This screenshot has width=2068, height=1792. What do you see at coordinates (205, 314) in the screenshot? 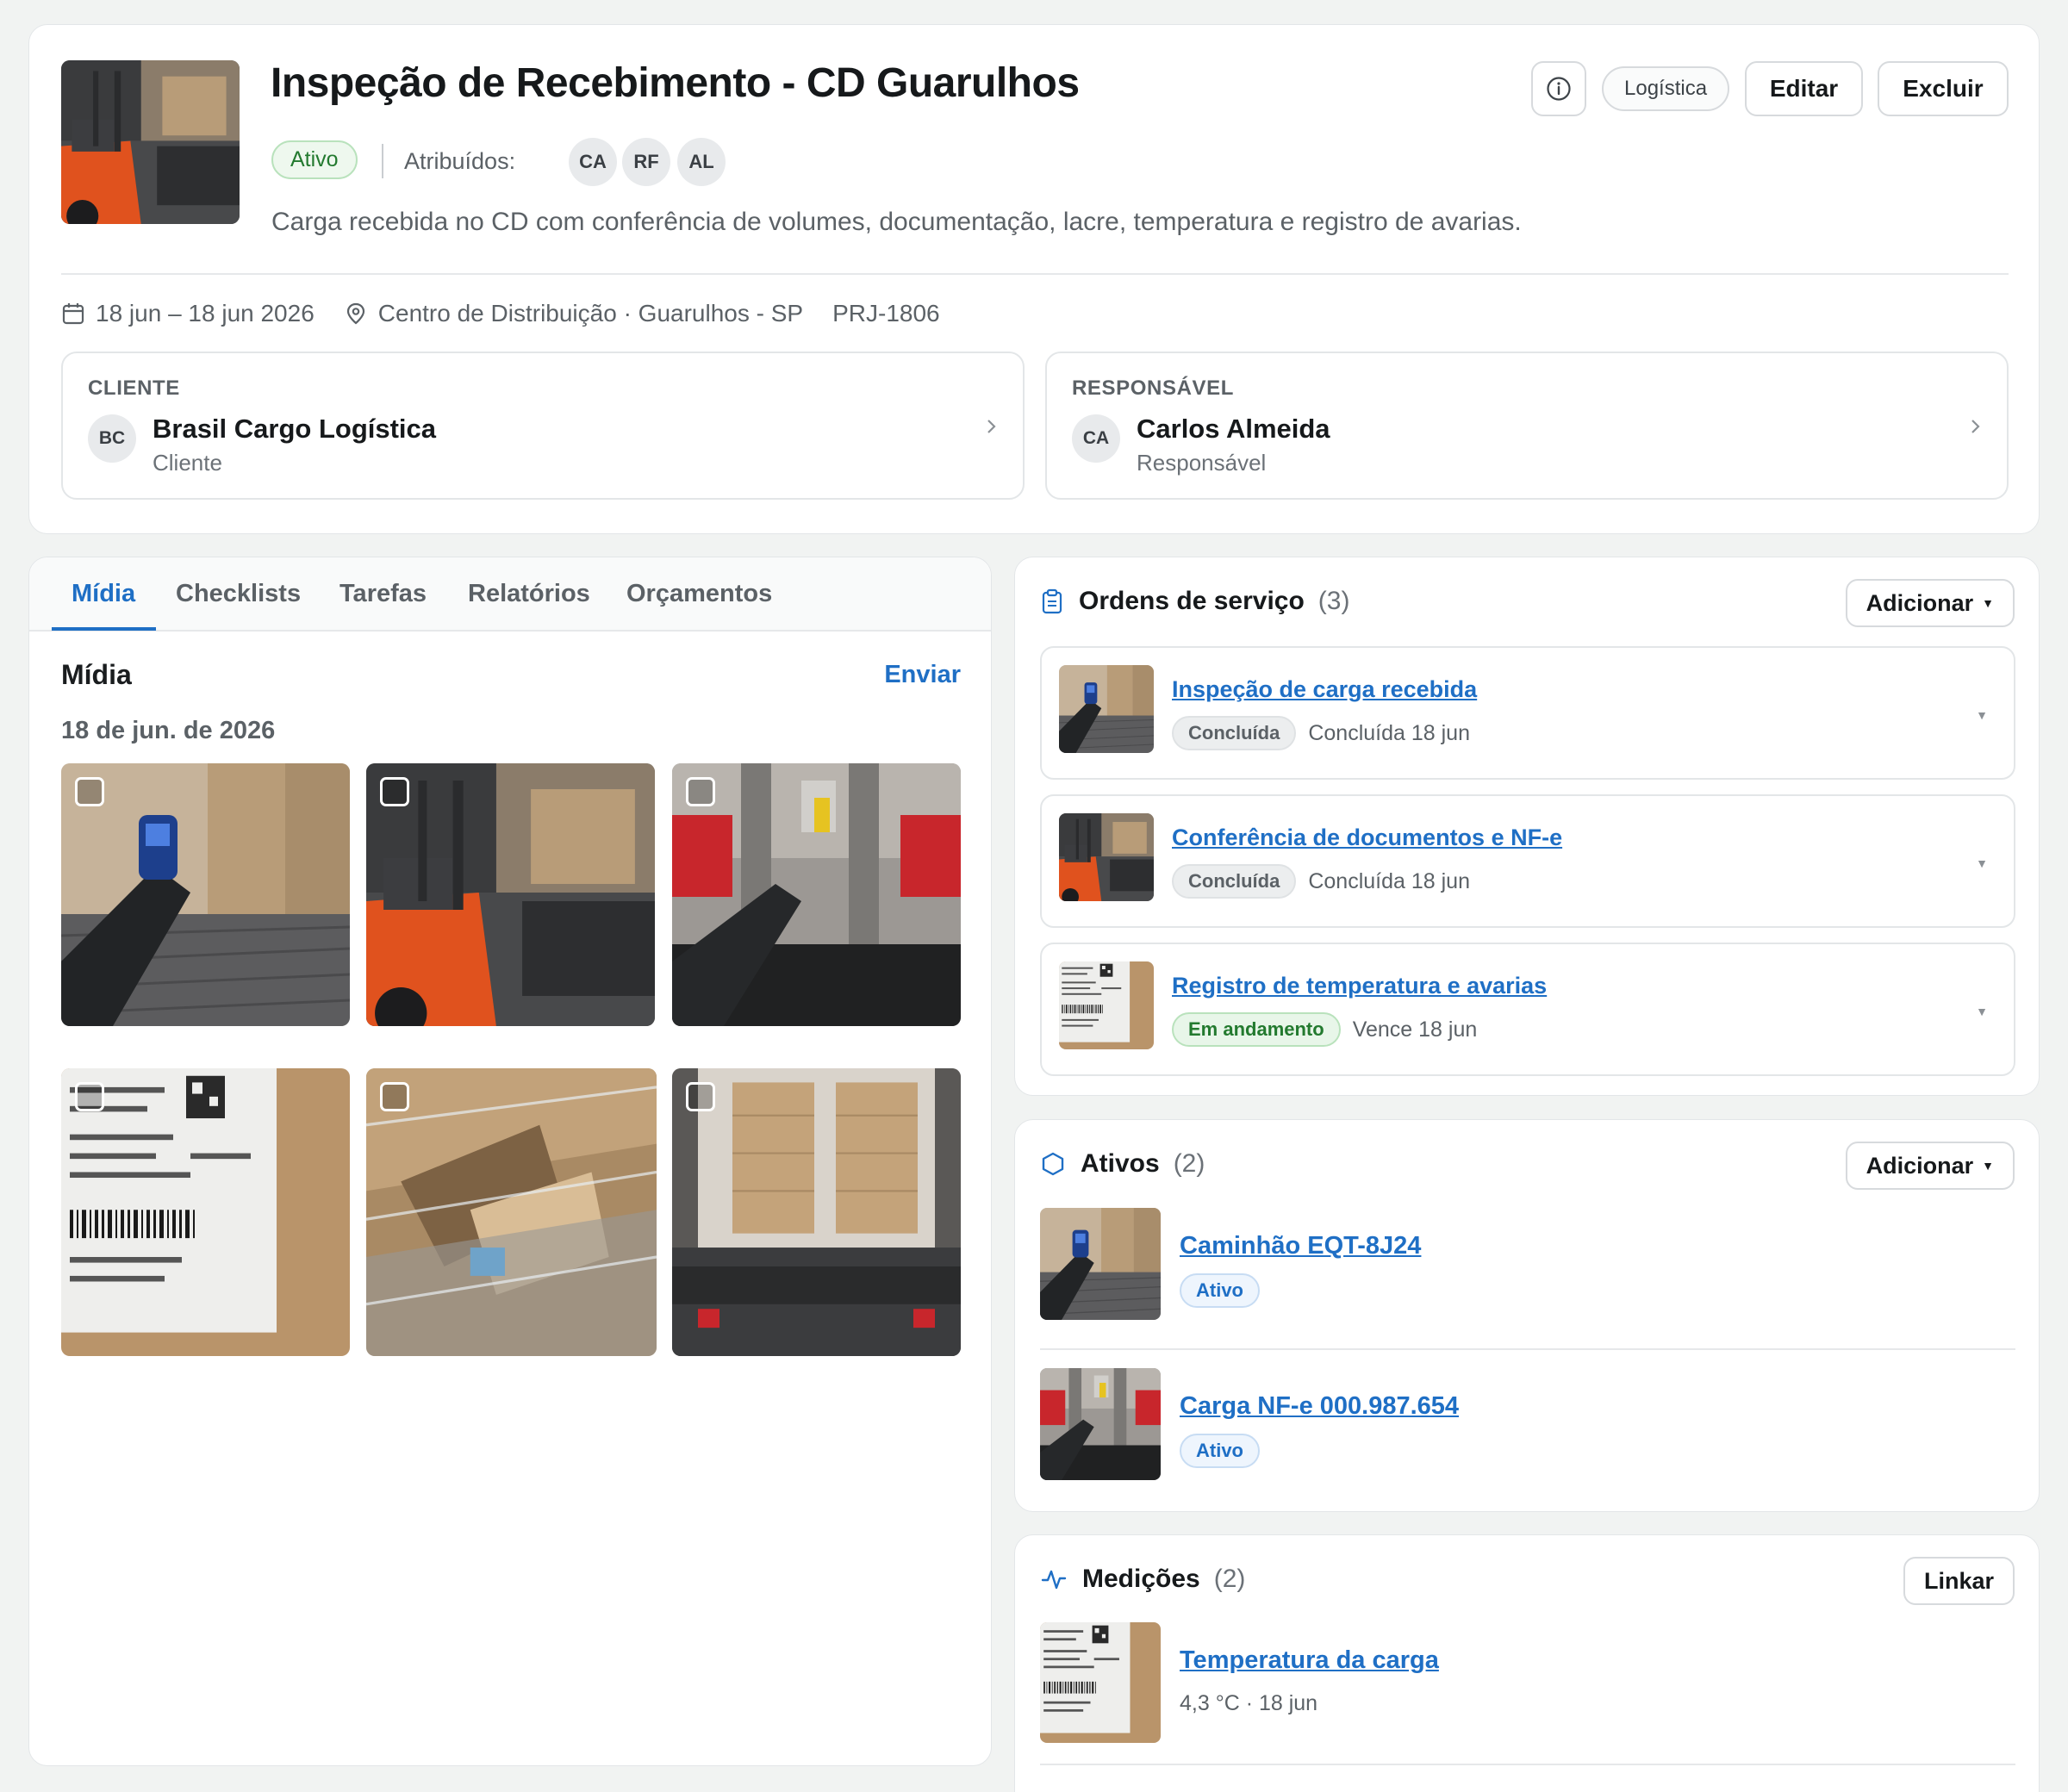
I see `date-range-text: 18 jun – 18 jun 2026` at bounding box center [205, 314].